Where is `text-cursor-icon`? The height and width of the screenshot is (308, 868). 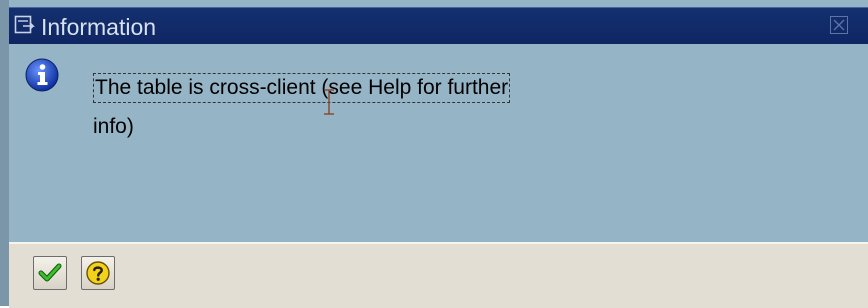 text-cursor-icon is located at coordinates (329, 102).